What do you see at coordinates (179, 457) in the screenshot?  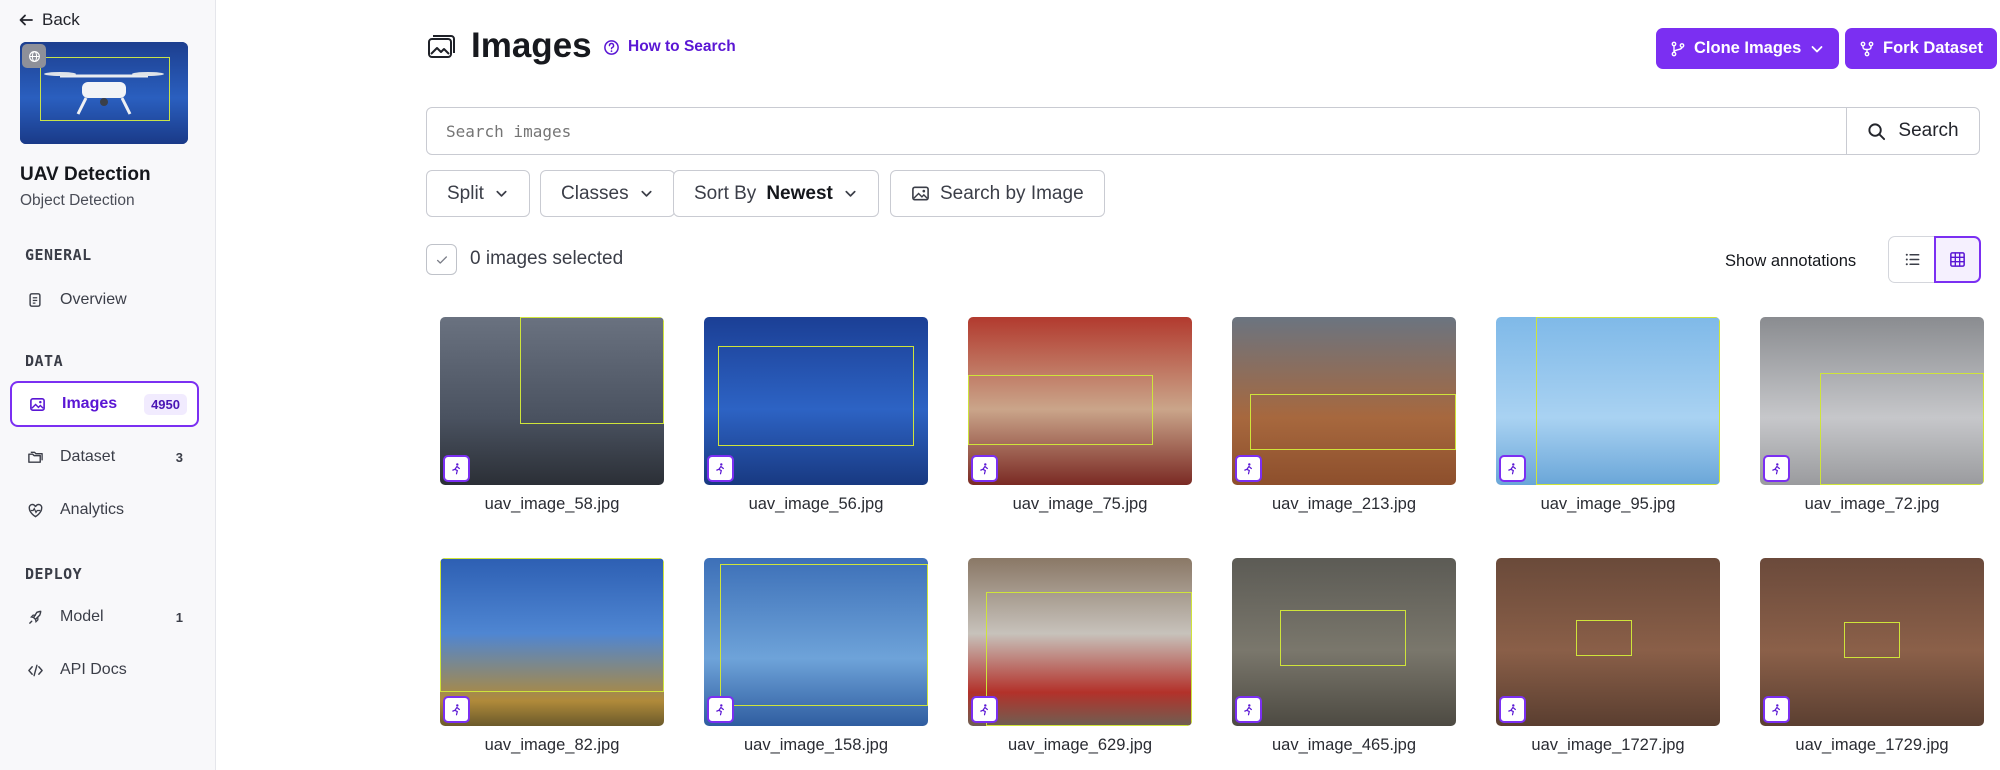 I see `dataset-count: 3` at bounding box center [179, 457].